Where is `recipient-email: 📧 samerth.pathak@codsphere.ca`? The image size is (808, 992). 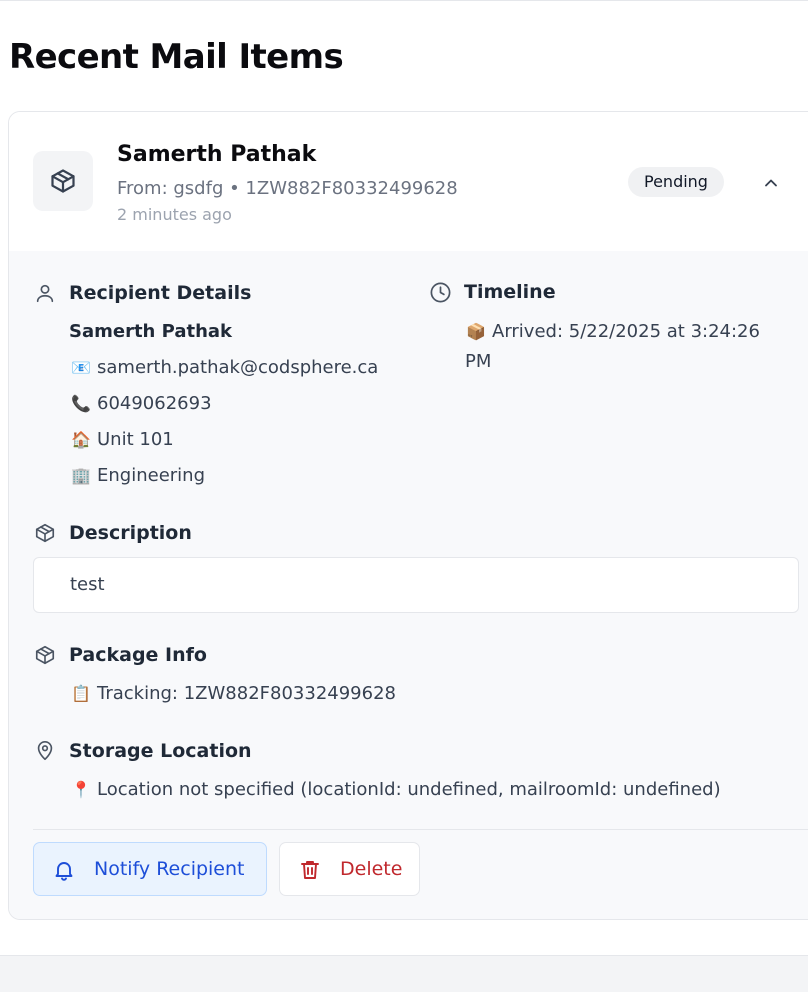
recipient-email: 📧 samerth.pathak@codsphere.ca is located at coordinates (224, 367).